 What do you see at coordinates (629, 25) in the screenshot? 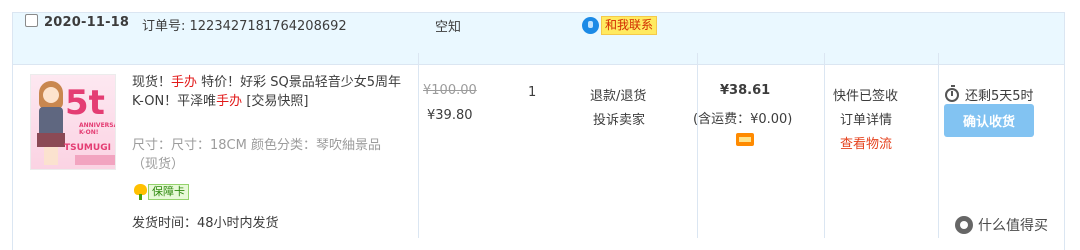
I see `contact-seller-label: 和我联系` at bounding box center [629, 25].